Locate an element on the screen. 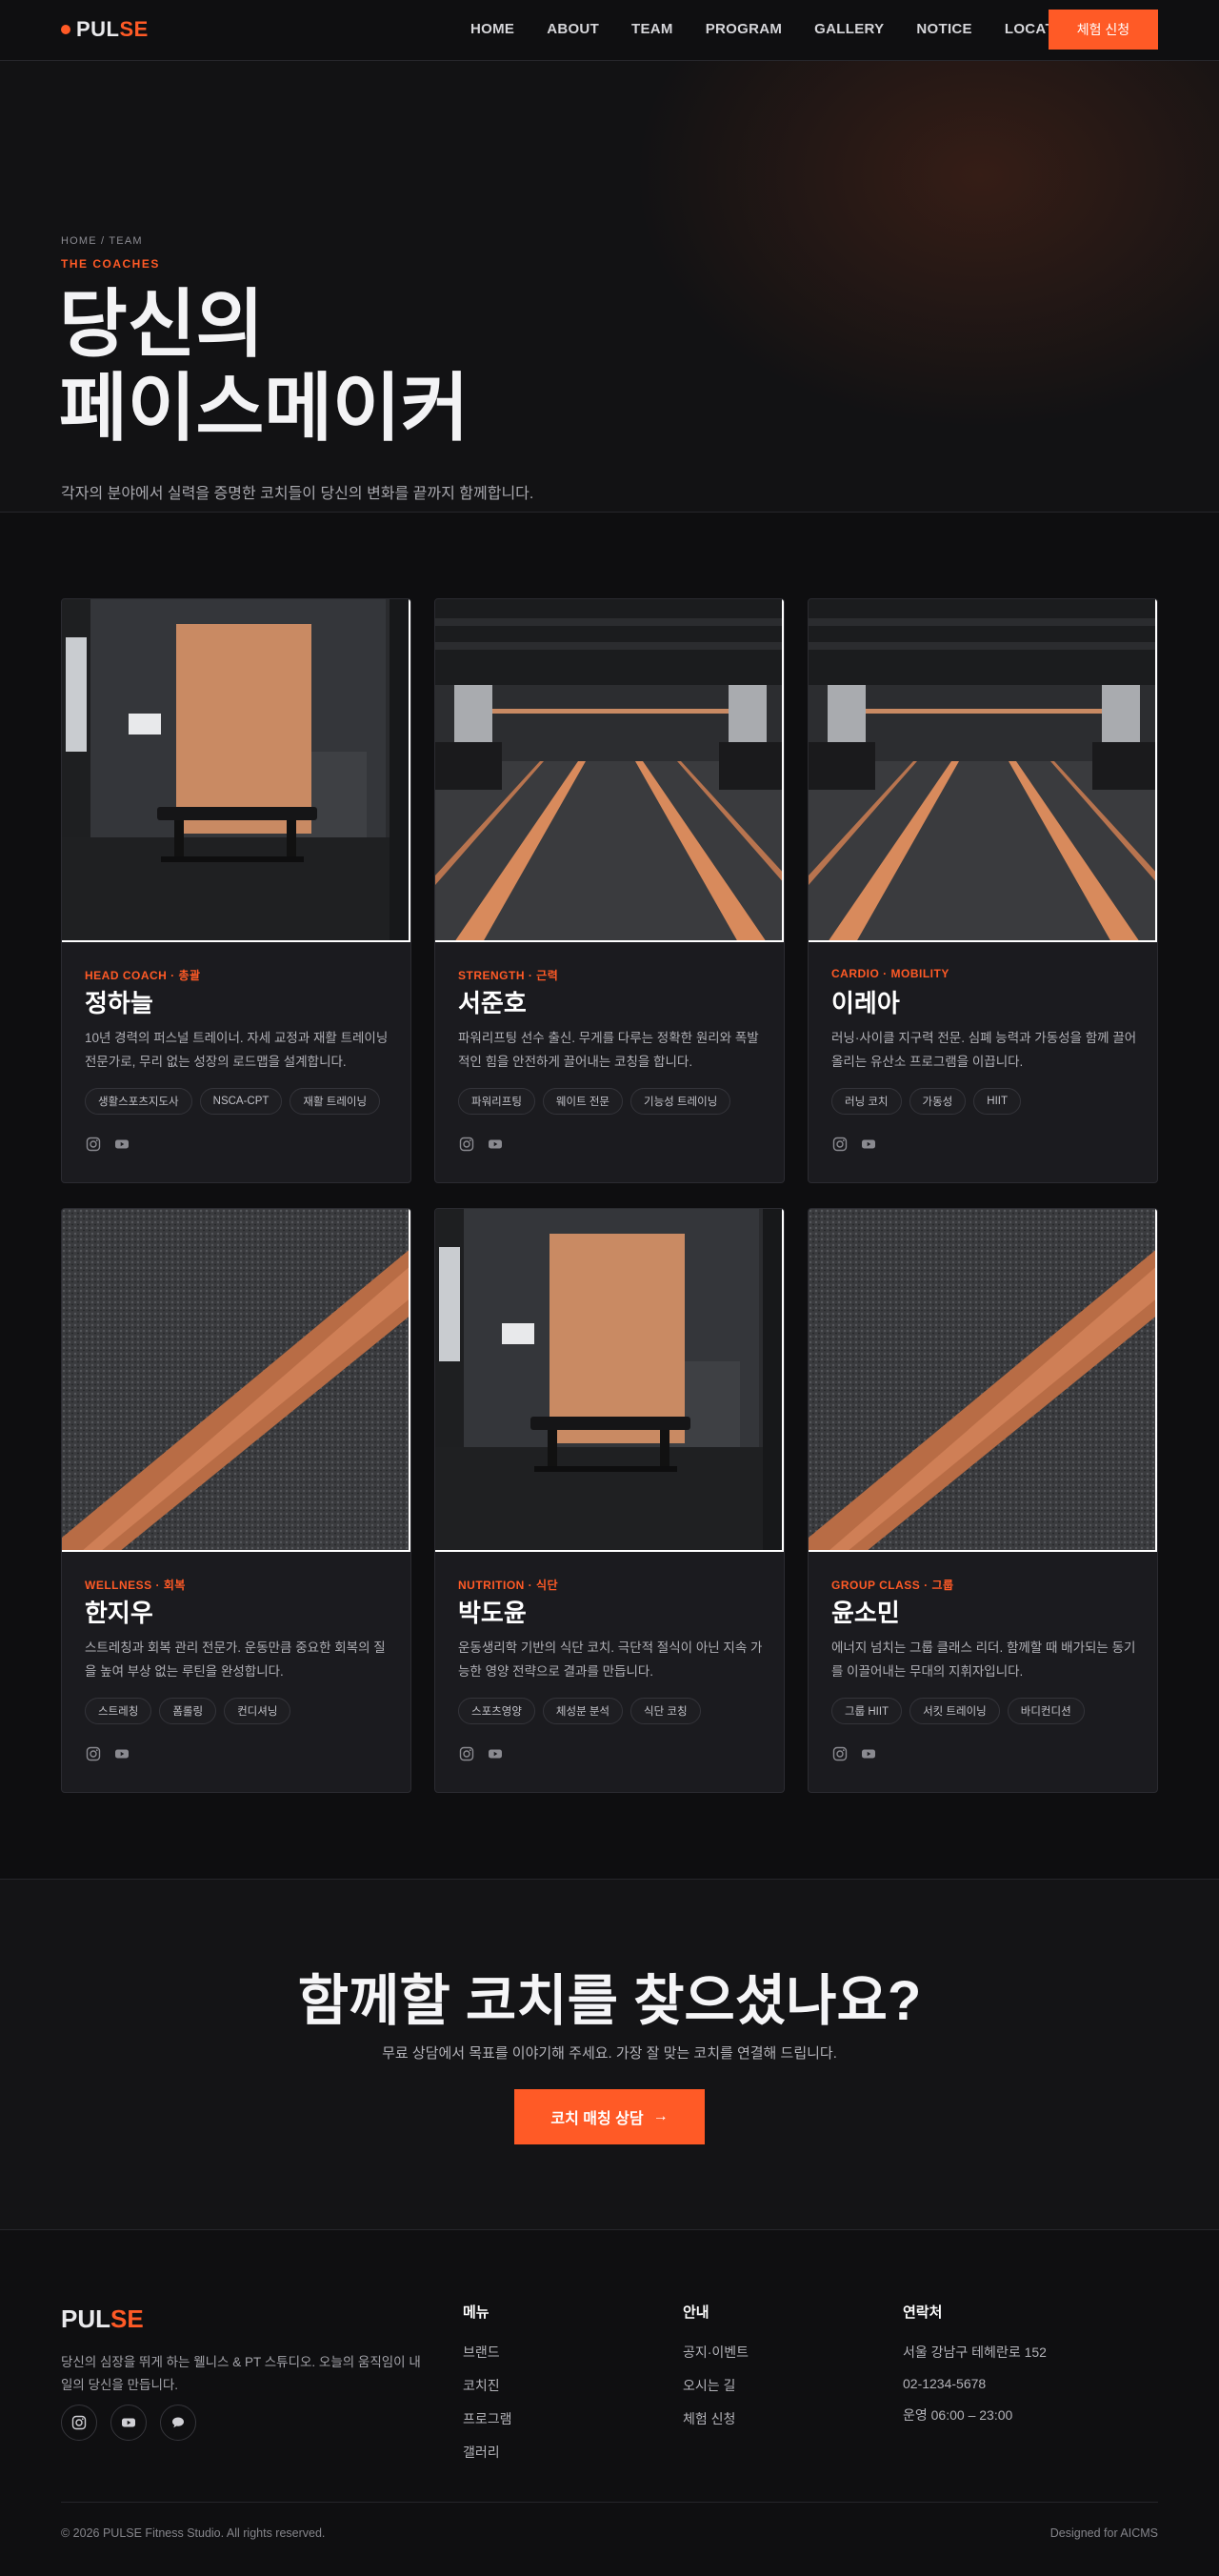 The width and height of the screenshot is (1219, 2576). hero-kicker: THE COACHES is located at coordinates (110, 264).